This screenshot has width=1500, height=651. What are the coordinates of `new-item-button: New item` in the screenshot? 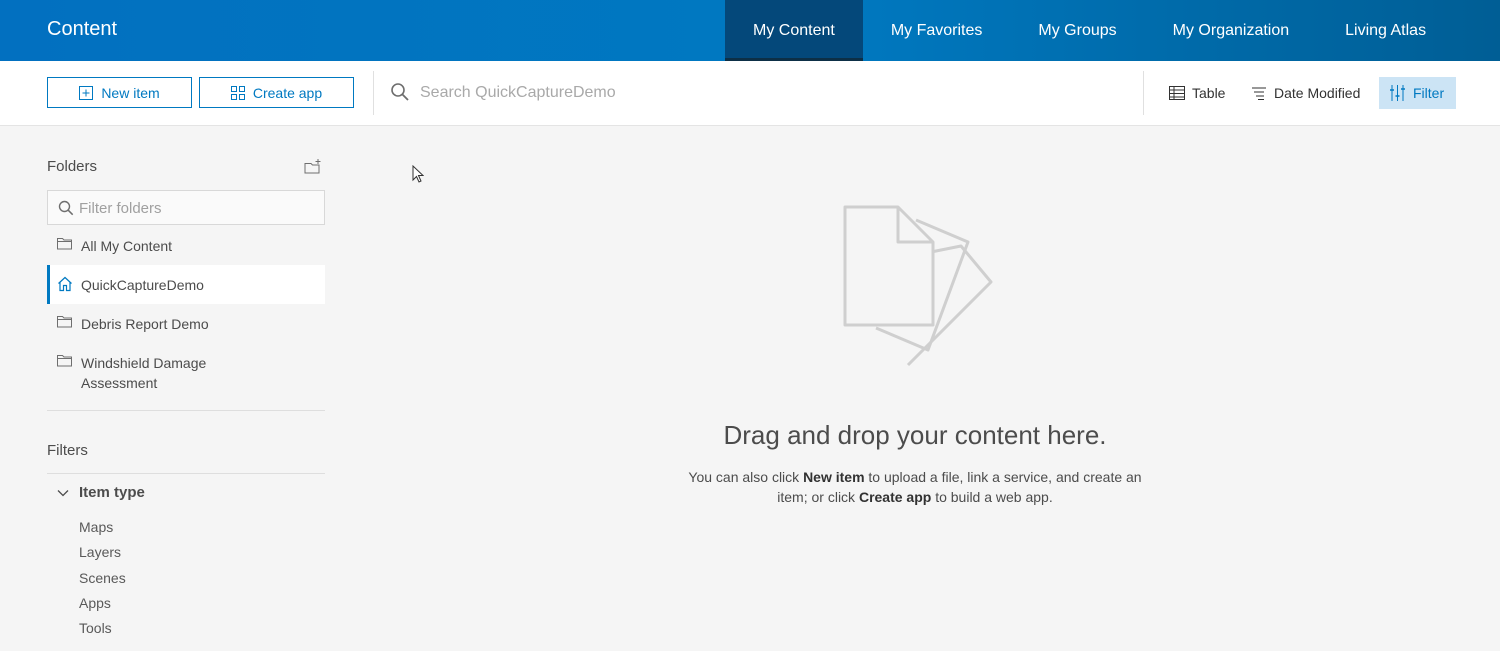 It's located at (119, 92).